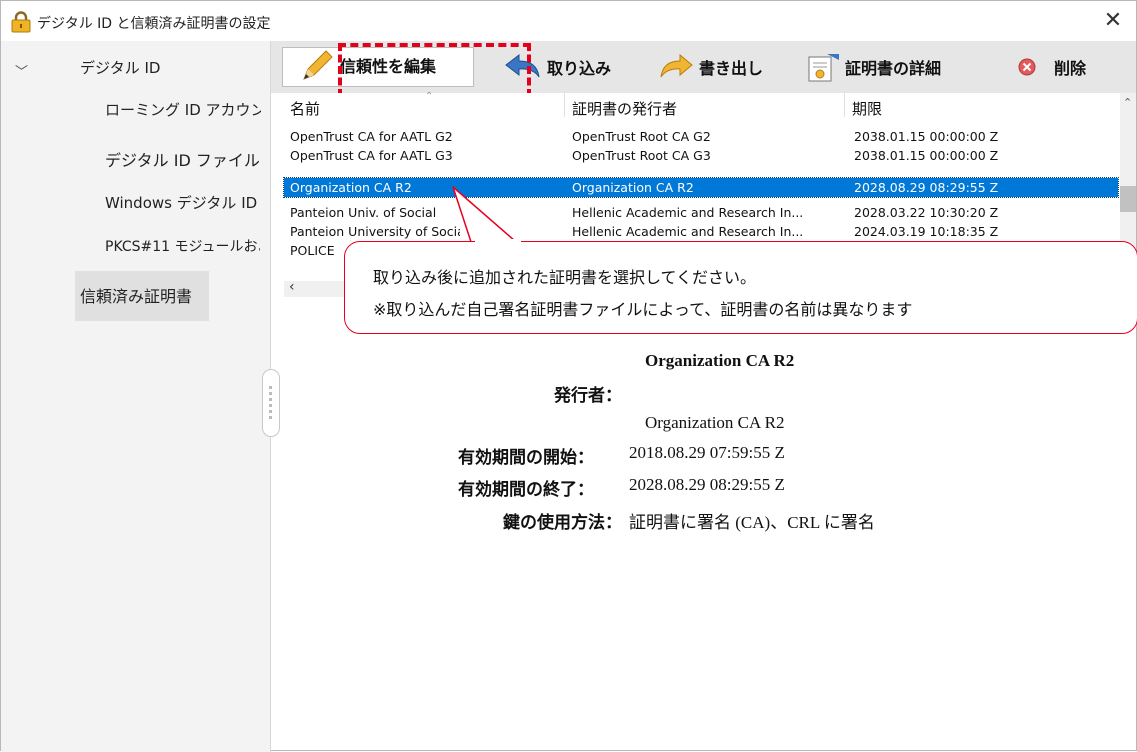 This screenshot has height=752, width=1137. What do you see at coordinates (1127, 102) in the screenshot?
I see `scroll-up-icon: ⌃` at bounding box center [1127, 102].